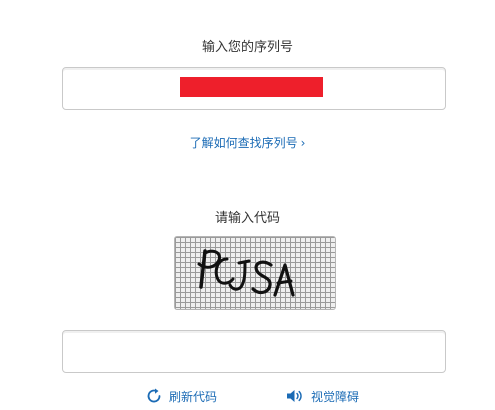  Describe the element at coordinates (303, 143) in the screenshot. I see `chevron-right-icon: ›` at that location.